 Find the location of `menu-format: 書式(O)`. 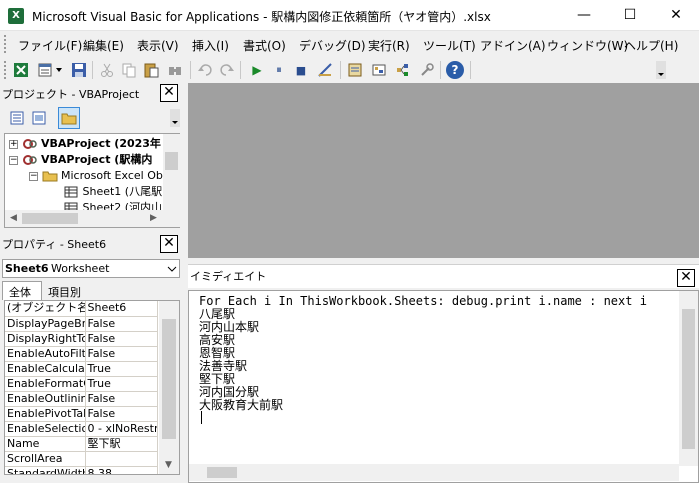

menu-format: 書式(O) is located at coordinates (264, 45).